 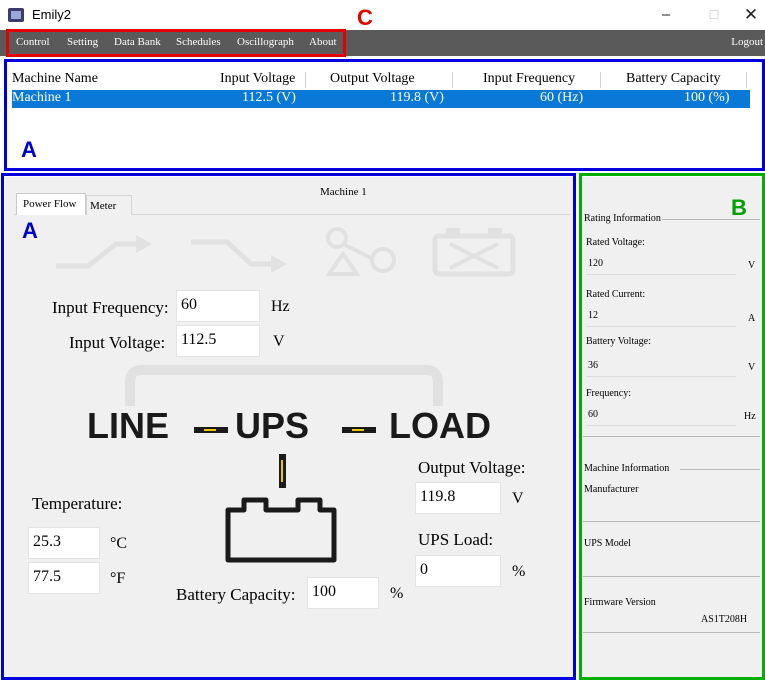 I want to click on annotation-label-a-top: A, so click(x=29, y=149).